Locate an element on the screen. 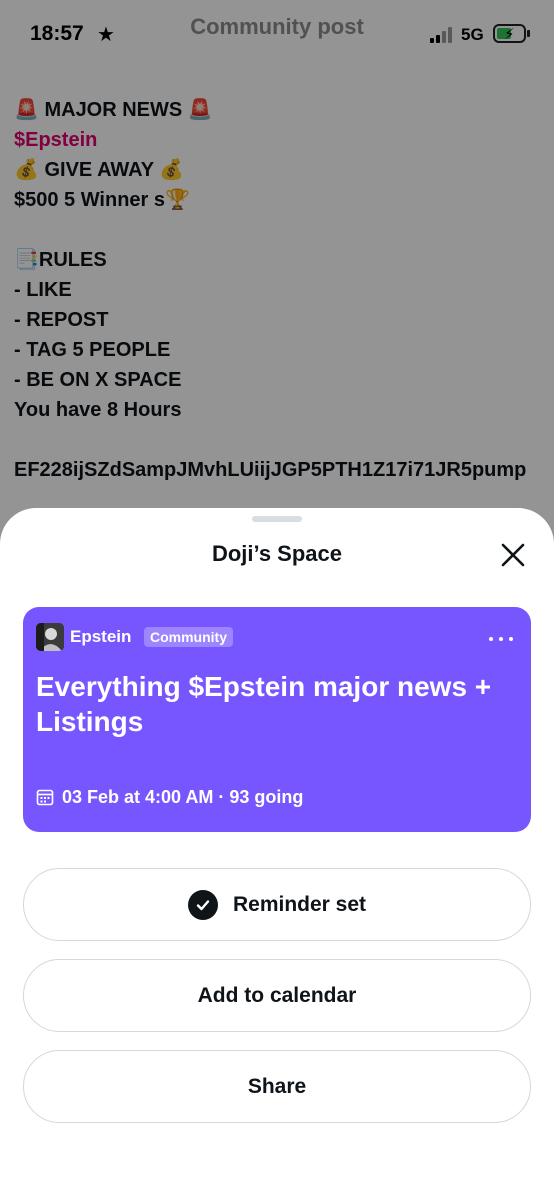  calendar-icon is located at coordinates (45, 797).